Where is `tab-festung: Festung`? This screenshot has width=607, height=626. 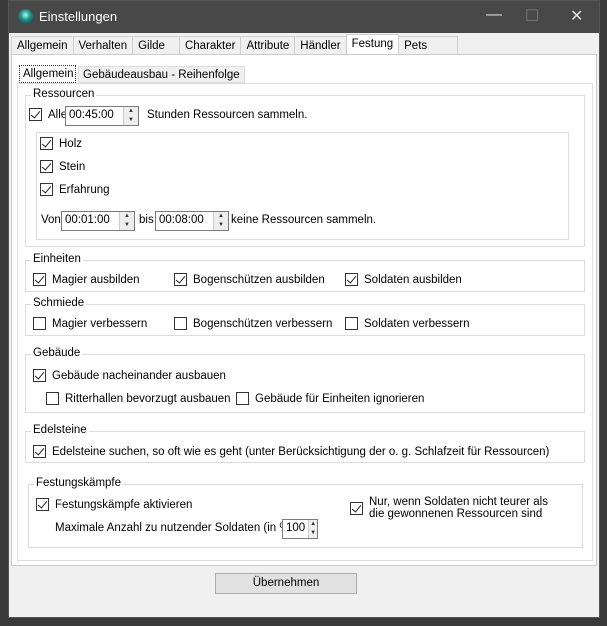 tab-festung: Festung is located at coordinates (372, 44).